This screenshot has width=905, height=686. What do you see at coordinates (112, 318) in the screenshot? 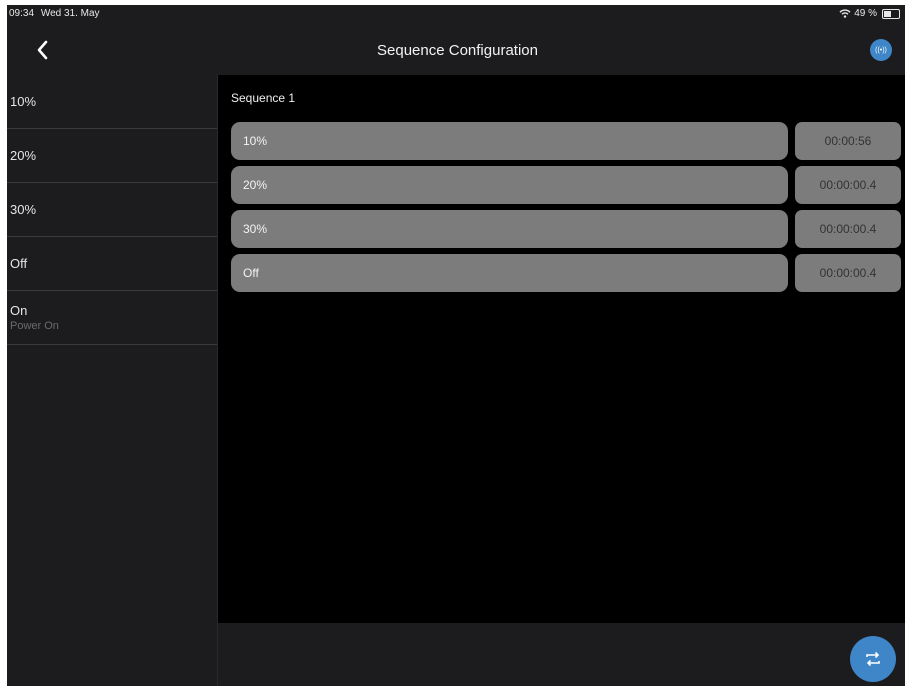
I see `sidebar-item-on: On Power On` at bounding box center [112, 318].